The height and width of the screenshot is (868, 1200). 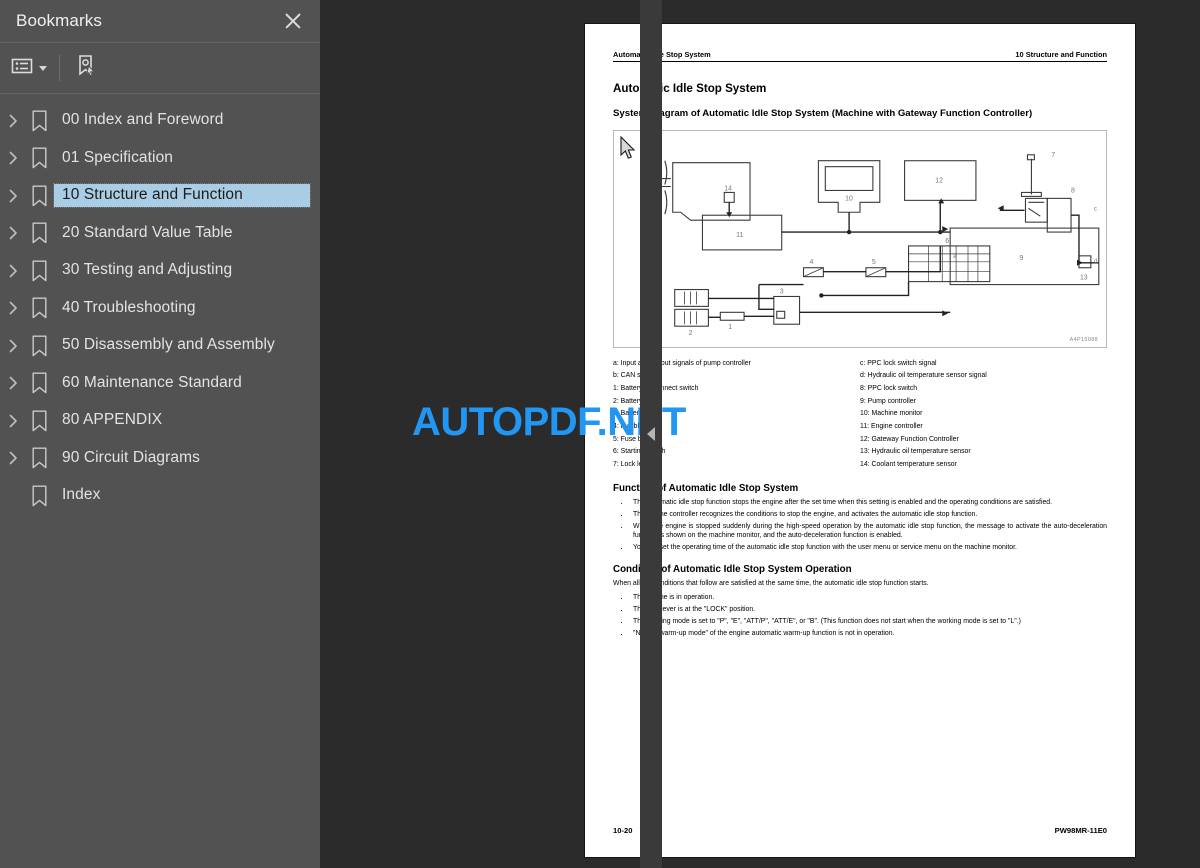 What do you see at coordinates (131, 457) in the screenshot?
I see `bookmark-item-label: 90 Circuit Diagrams` at bounding box center [131, 457].